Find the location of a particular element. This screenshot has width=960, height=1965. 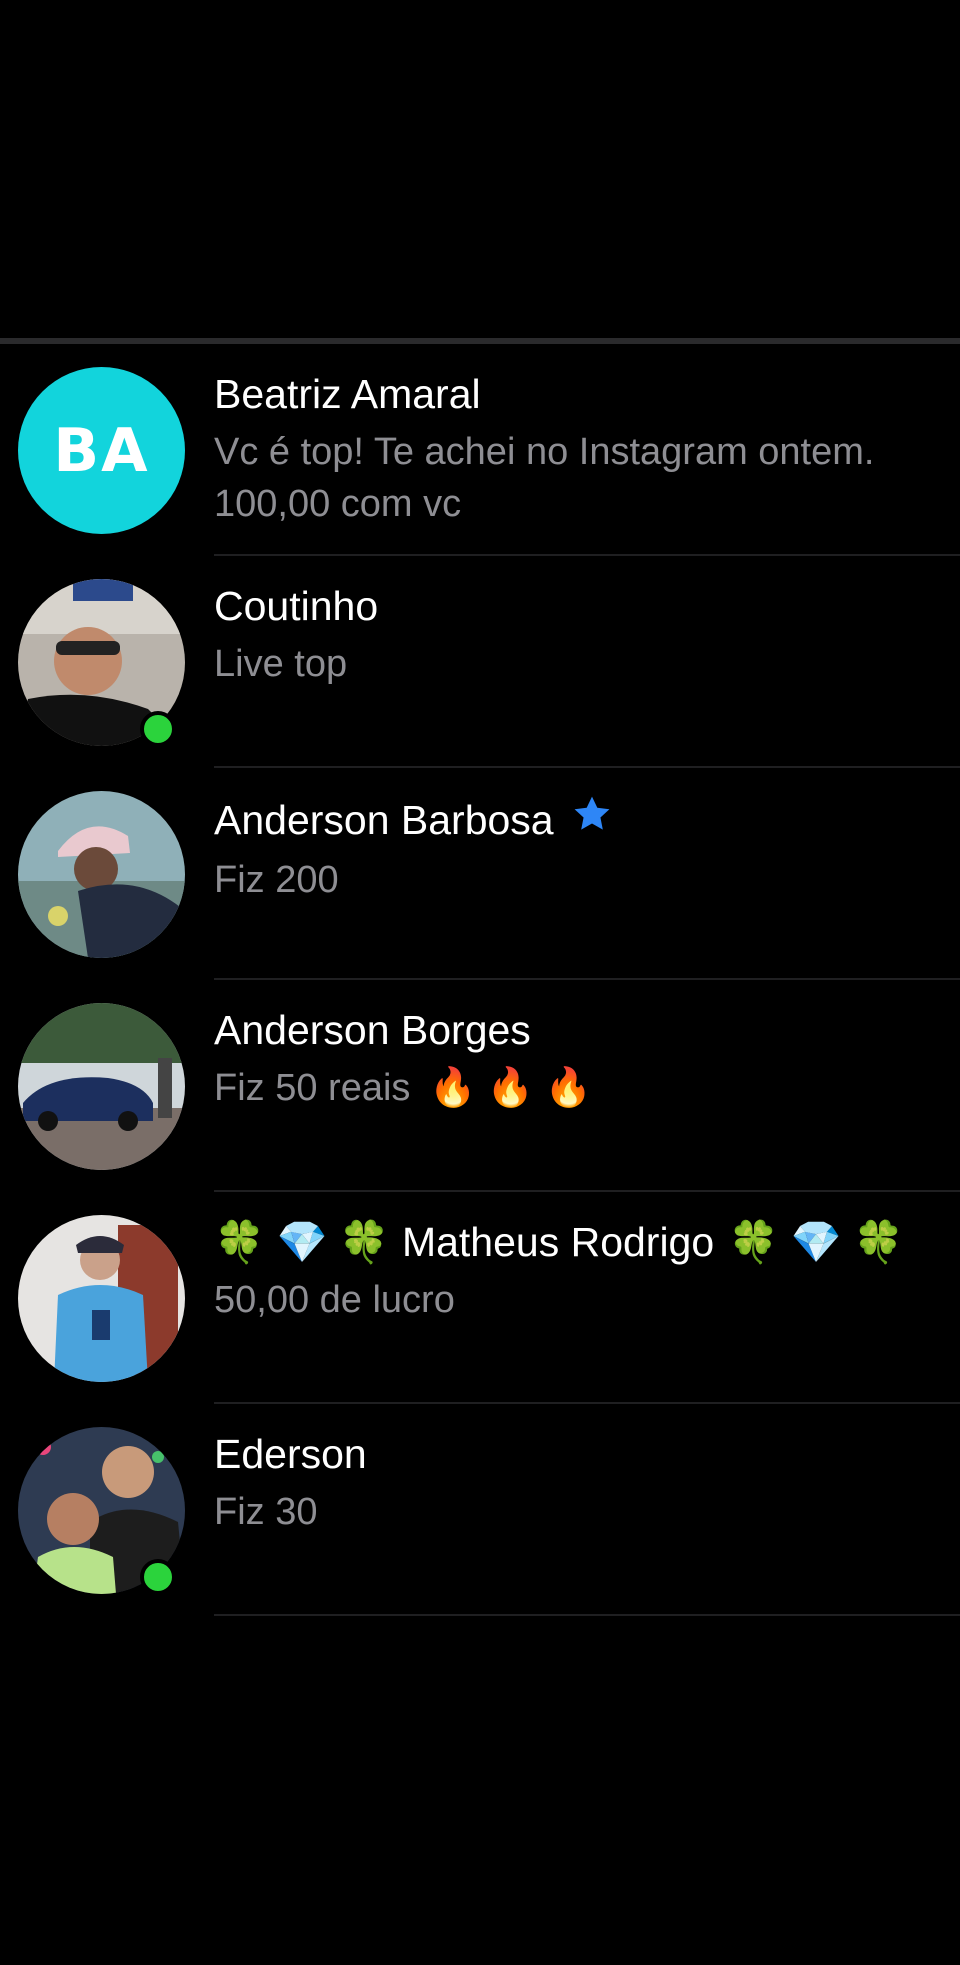

chat-row-coutinho: Coutinho Live top is located at coordinates (480, 662).